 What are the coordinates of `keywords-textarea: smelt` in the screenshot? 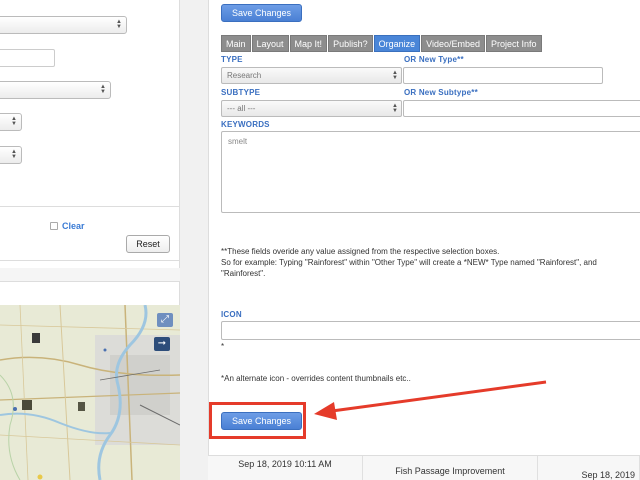 It's located at (430, 172).